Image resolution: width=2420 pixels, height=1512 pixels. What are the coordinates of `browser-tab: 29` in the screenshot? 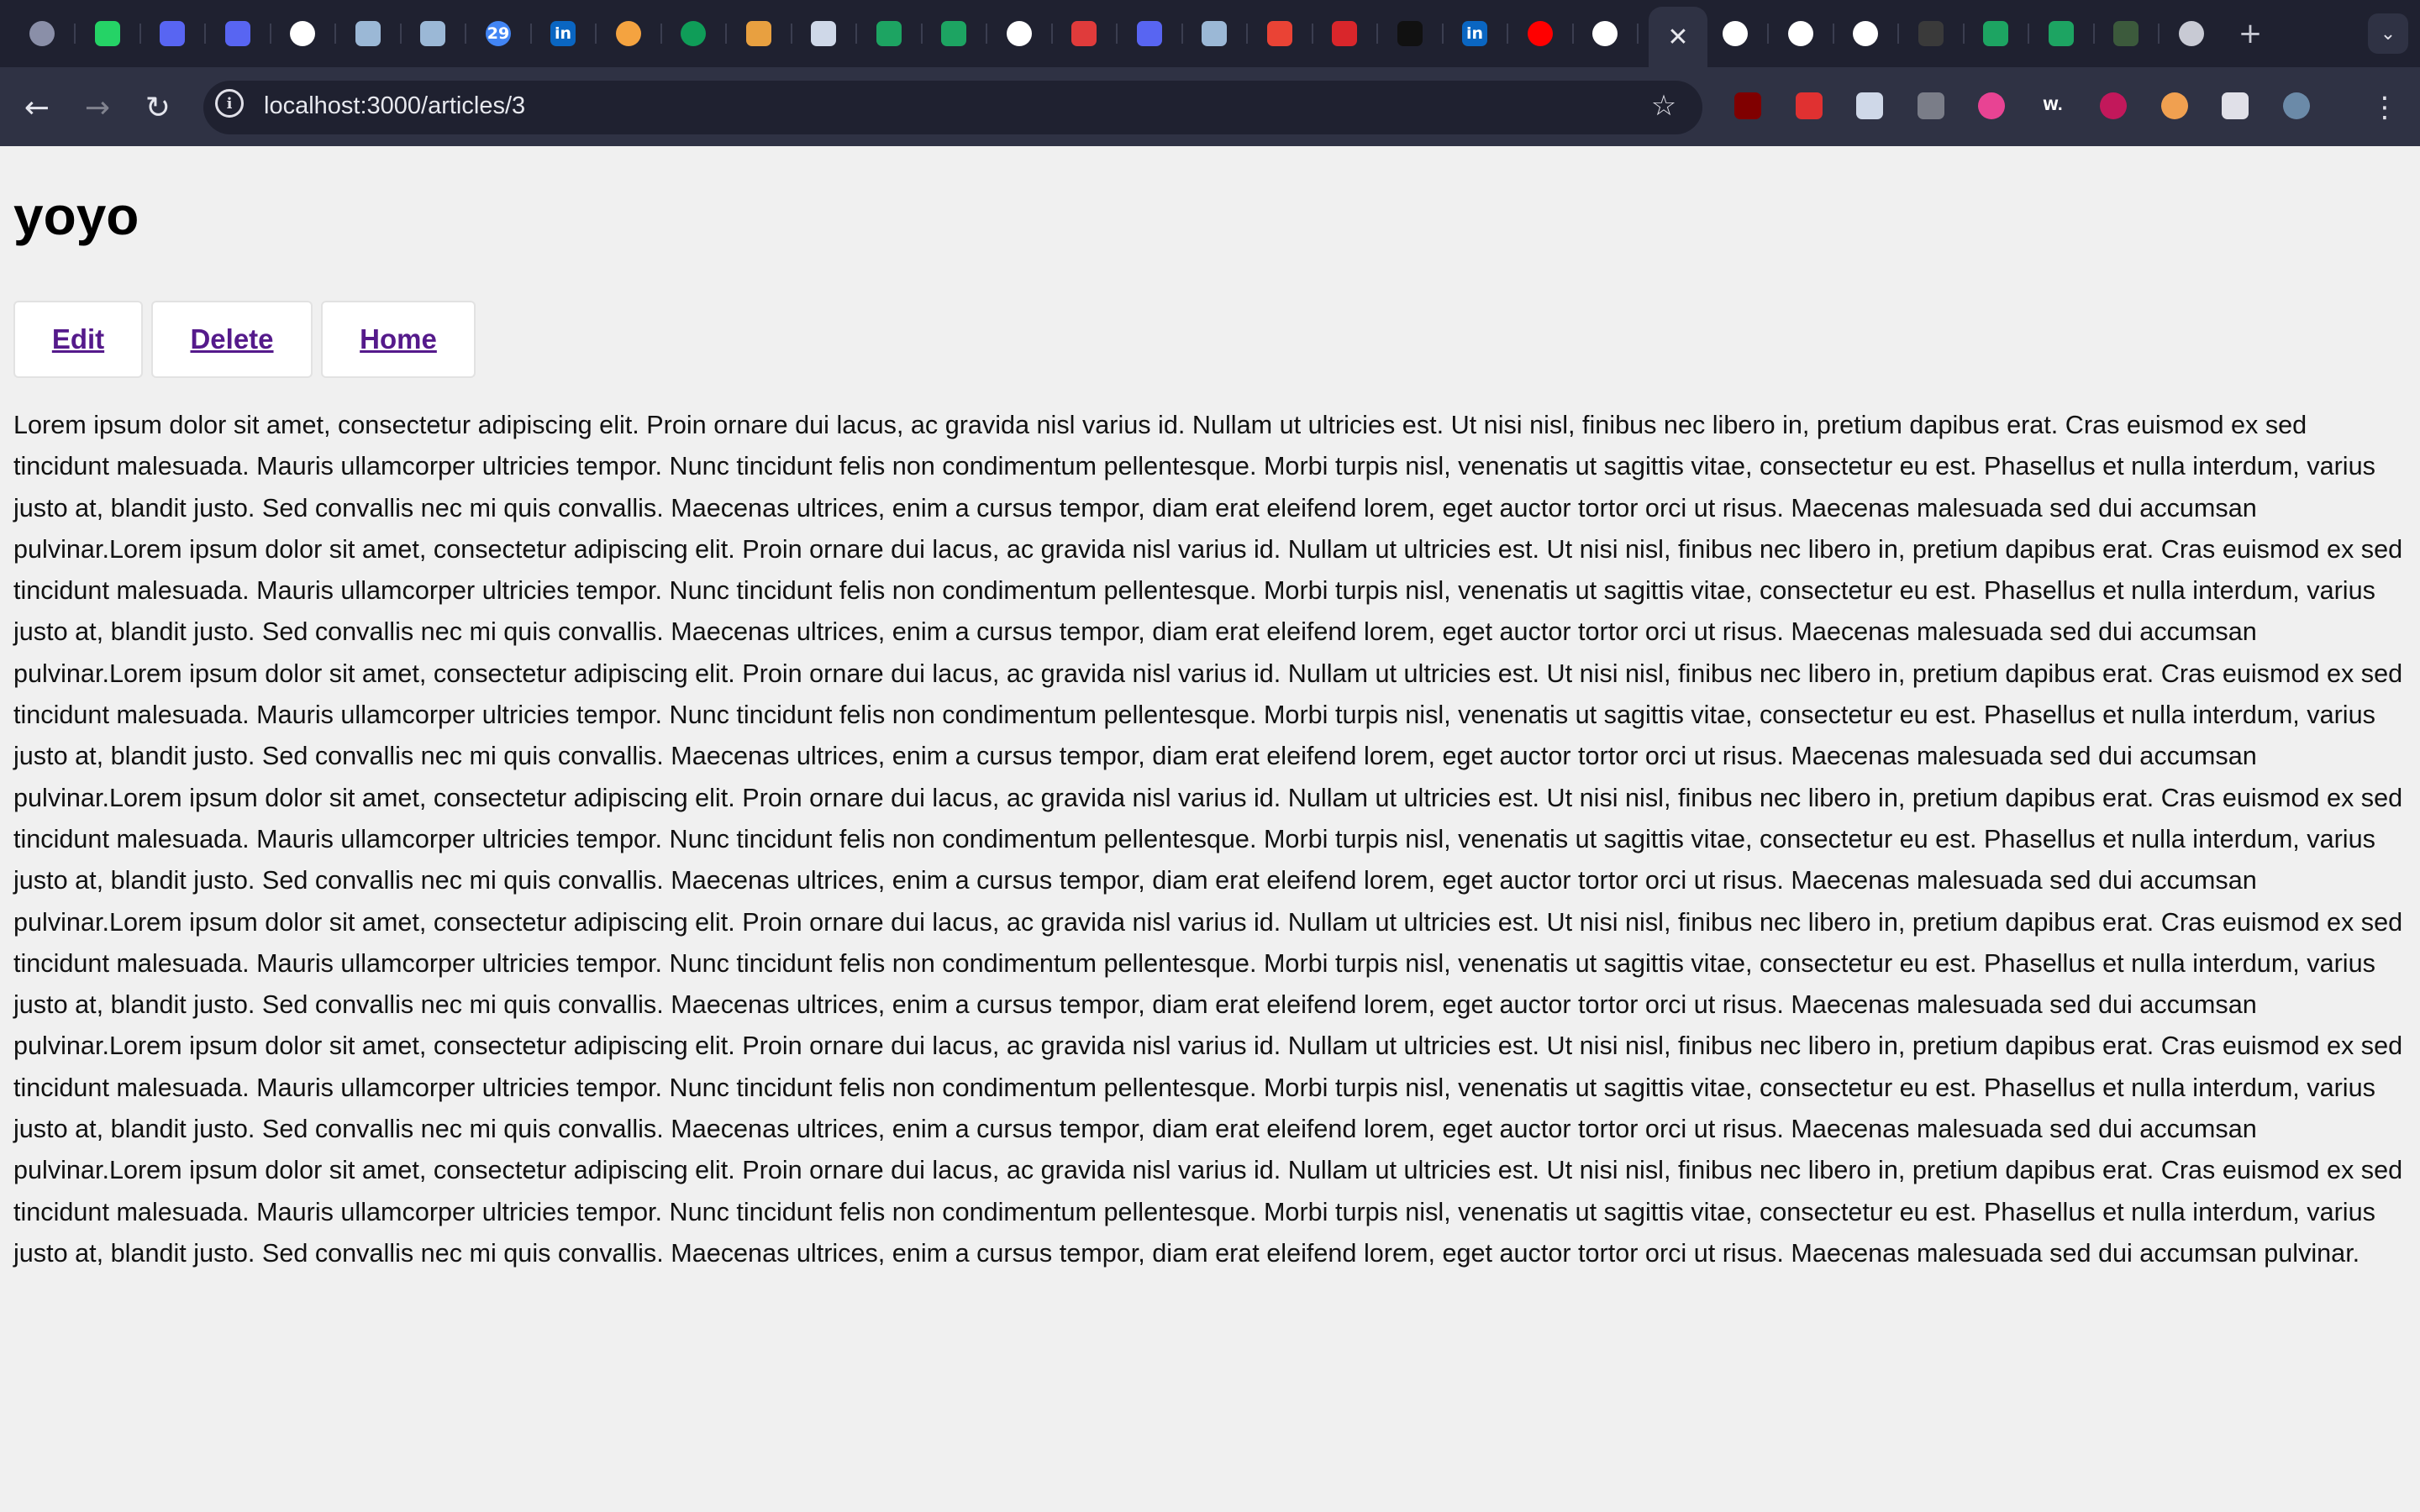 It's located at (498, 33).